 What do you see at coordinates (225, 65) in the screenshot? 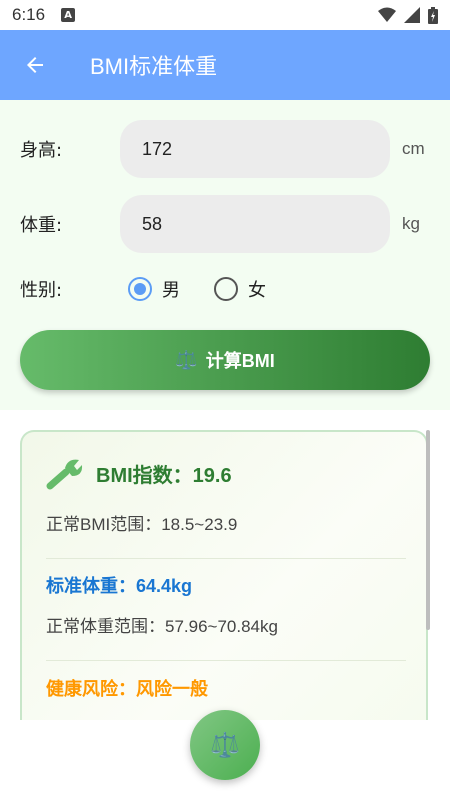
I see `app-bar: BMI标准体重` at bounding box center [225, 65].